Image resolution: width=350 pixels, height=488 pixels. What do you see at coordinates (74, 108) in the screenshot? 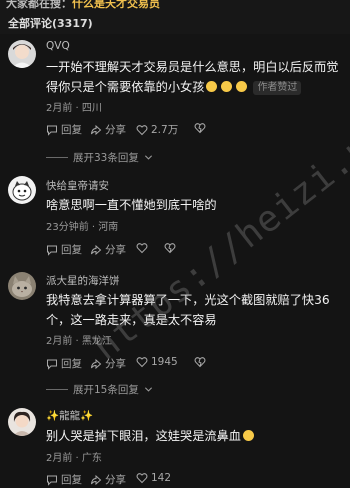
I see `comment-meta: 2月前 · 四川` at bounding box center [74, 108].